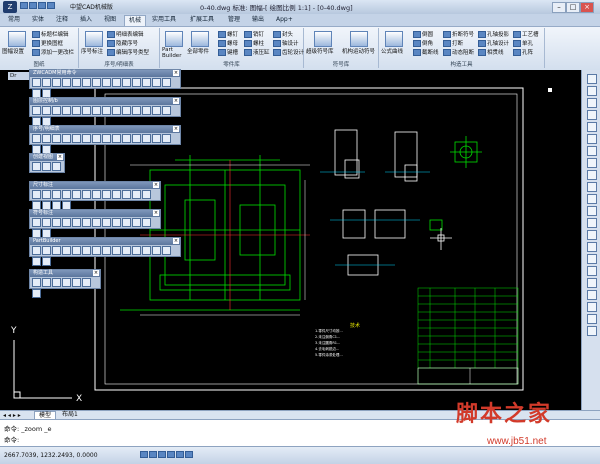 The height and width of the screenshot is (464, 600). What do you see at coordinates (228, 34) in the screenshot?
I see `screw-button: 螺钉` at bounding box center [228, 34].